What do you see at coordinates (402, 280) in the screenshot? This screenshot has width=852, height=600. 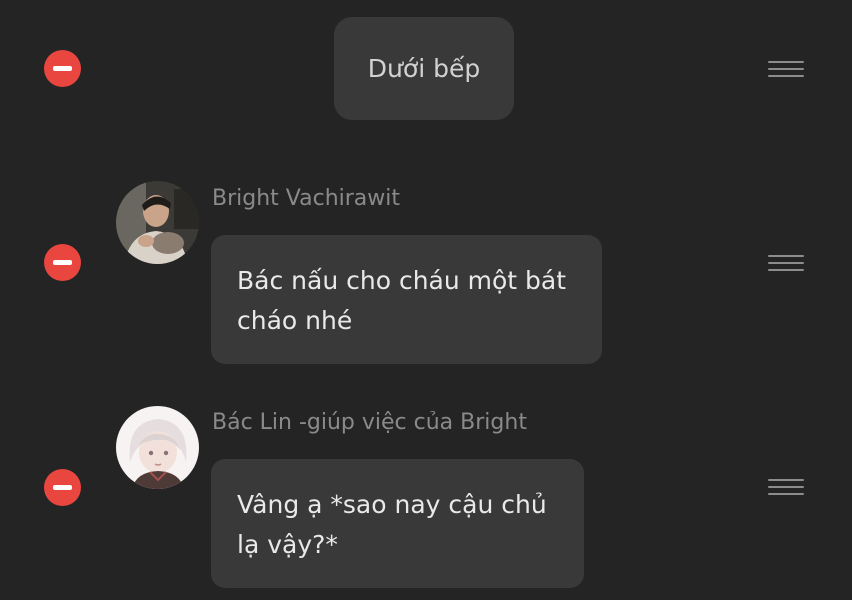 I see `message-line: Bác nấu cho cháu một bát` at bounding box center [402, 280].